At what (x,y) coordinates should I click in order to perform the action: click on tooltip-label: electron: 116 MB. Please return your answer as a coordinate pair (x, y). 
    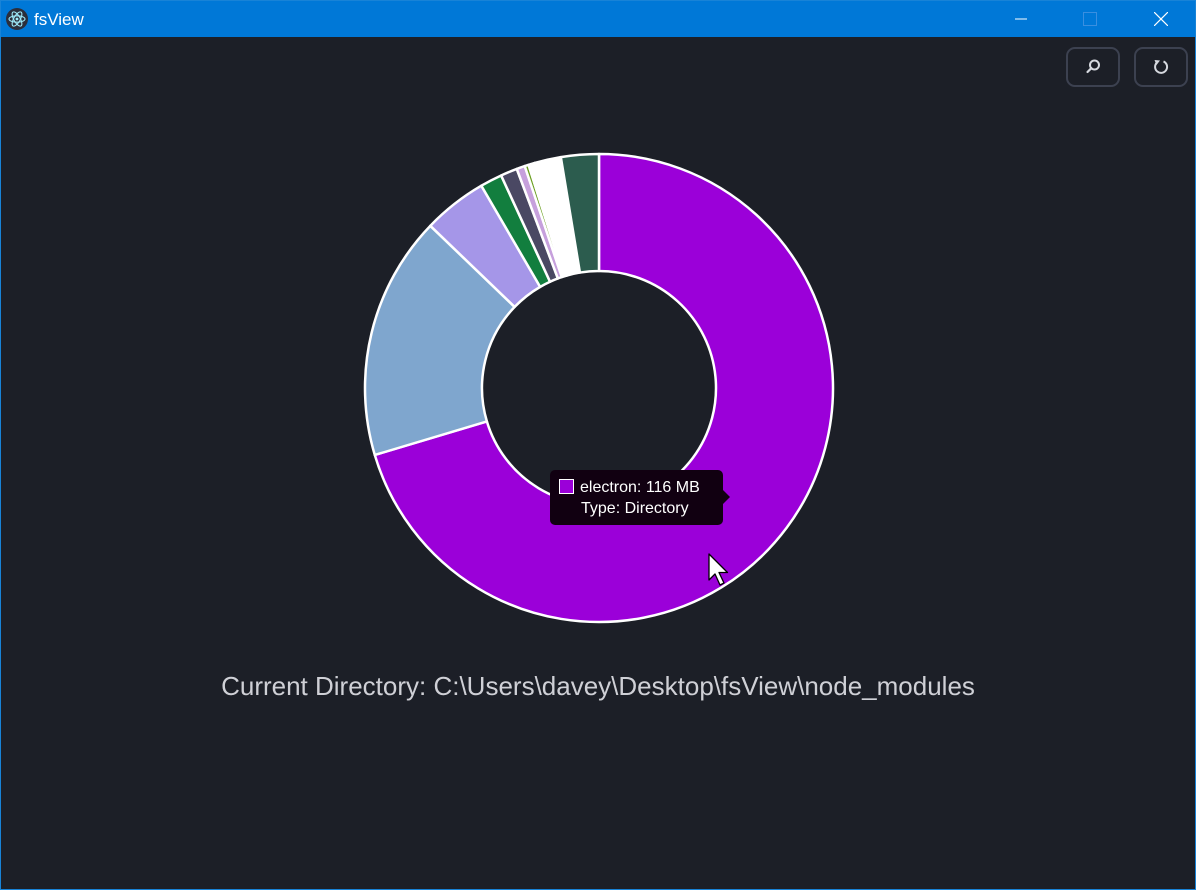
    Looking at the image, I should click on (640, 487).